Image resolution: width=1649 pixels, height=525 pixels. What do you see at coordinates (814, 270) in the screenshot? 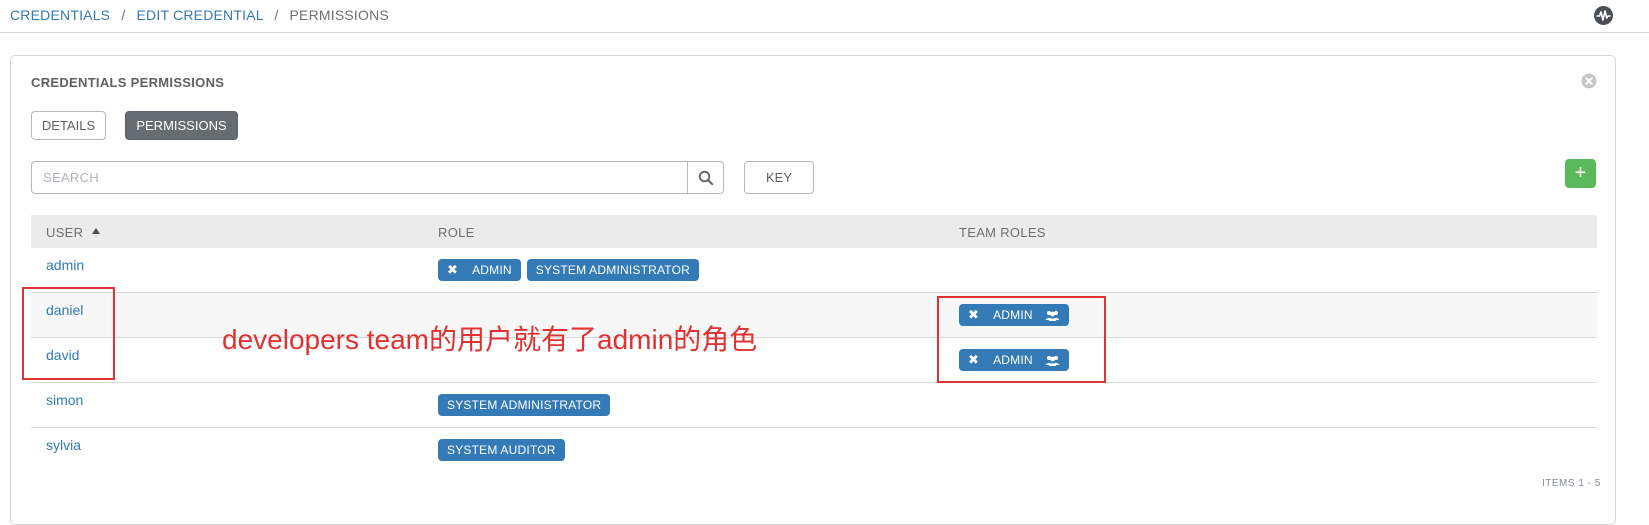
I see `table-row: admin ✖ ADMIN SYSTEM ADMINISTRATOR` at bounding box center [814, 270].